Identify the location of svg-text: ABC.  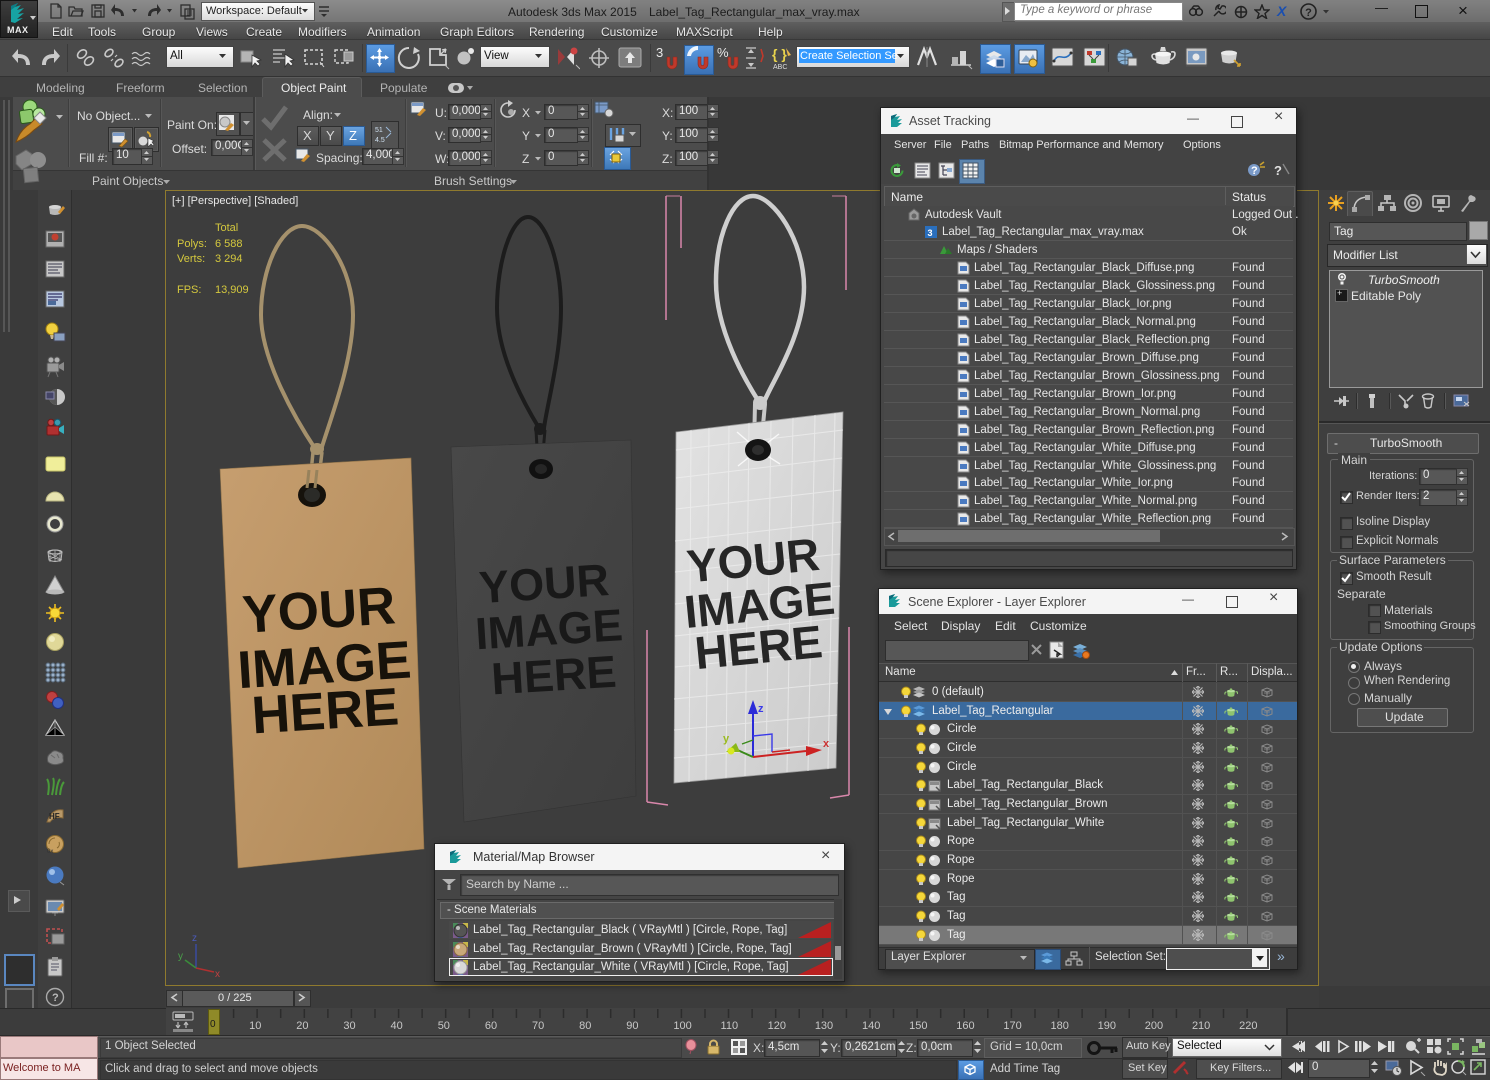
(780, 67).